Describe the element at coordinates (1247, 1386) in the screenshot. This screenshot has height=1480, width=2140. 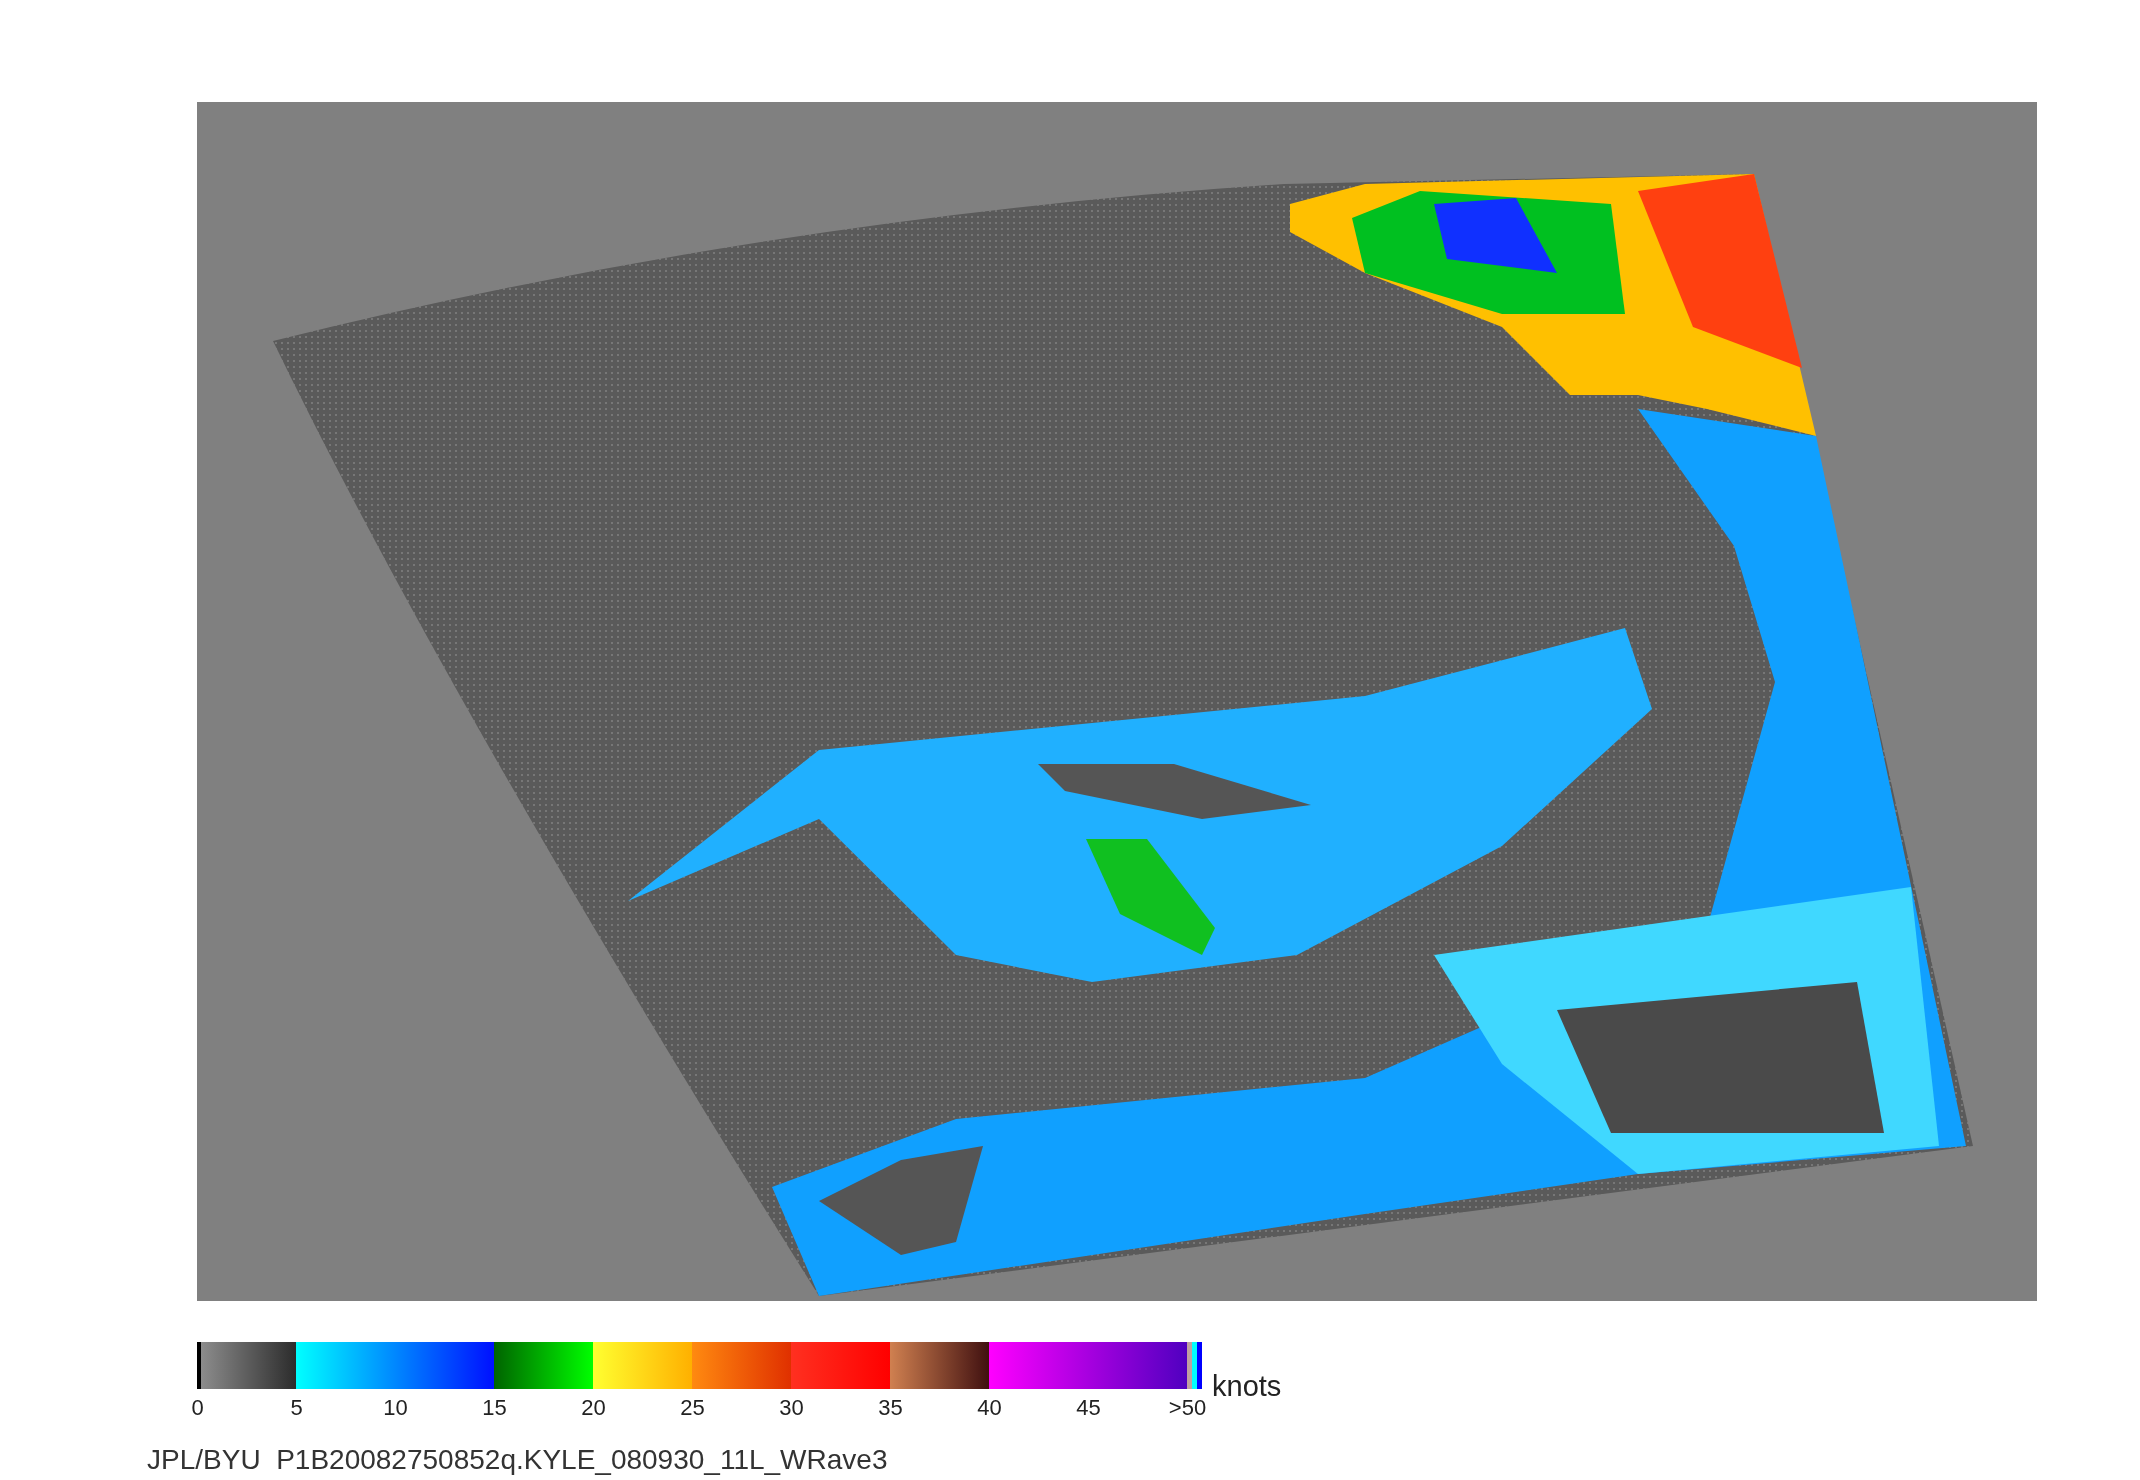
I see `unit-label: knots` at that location.